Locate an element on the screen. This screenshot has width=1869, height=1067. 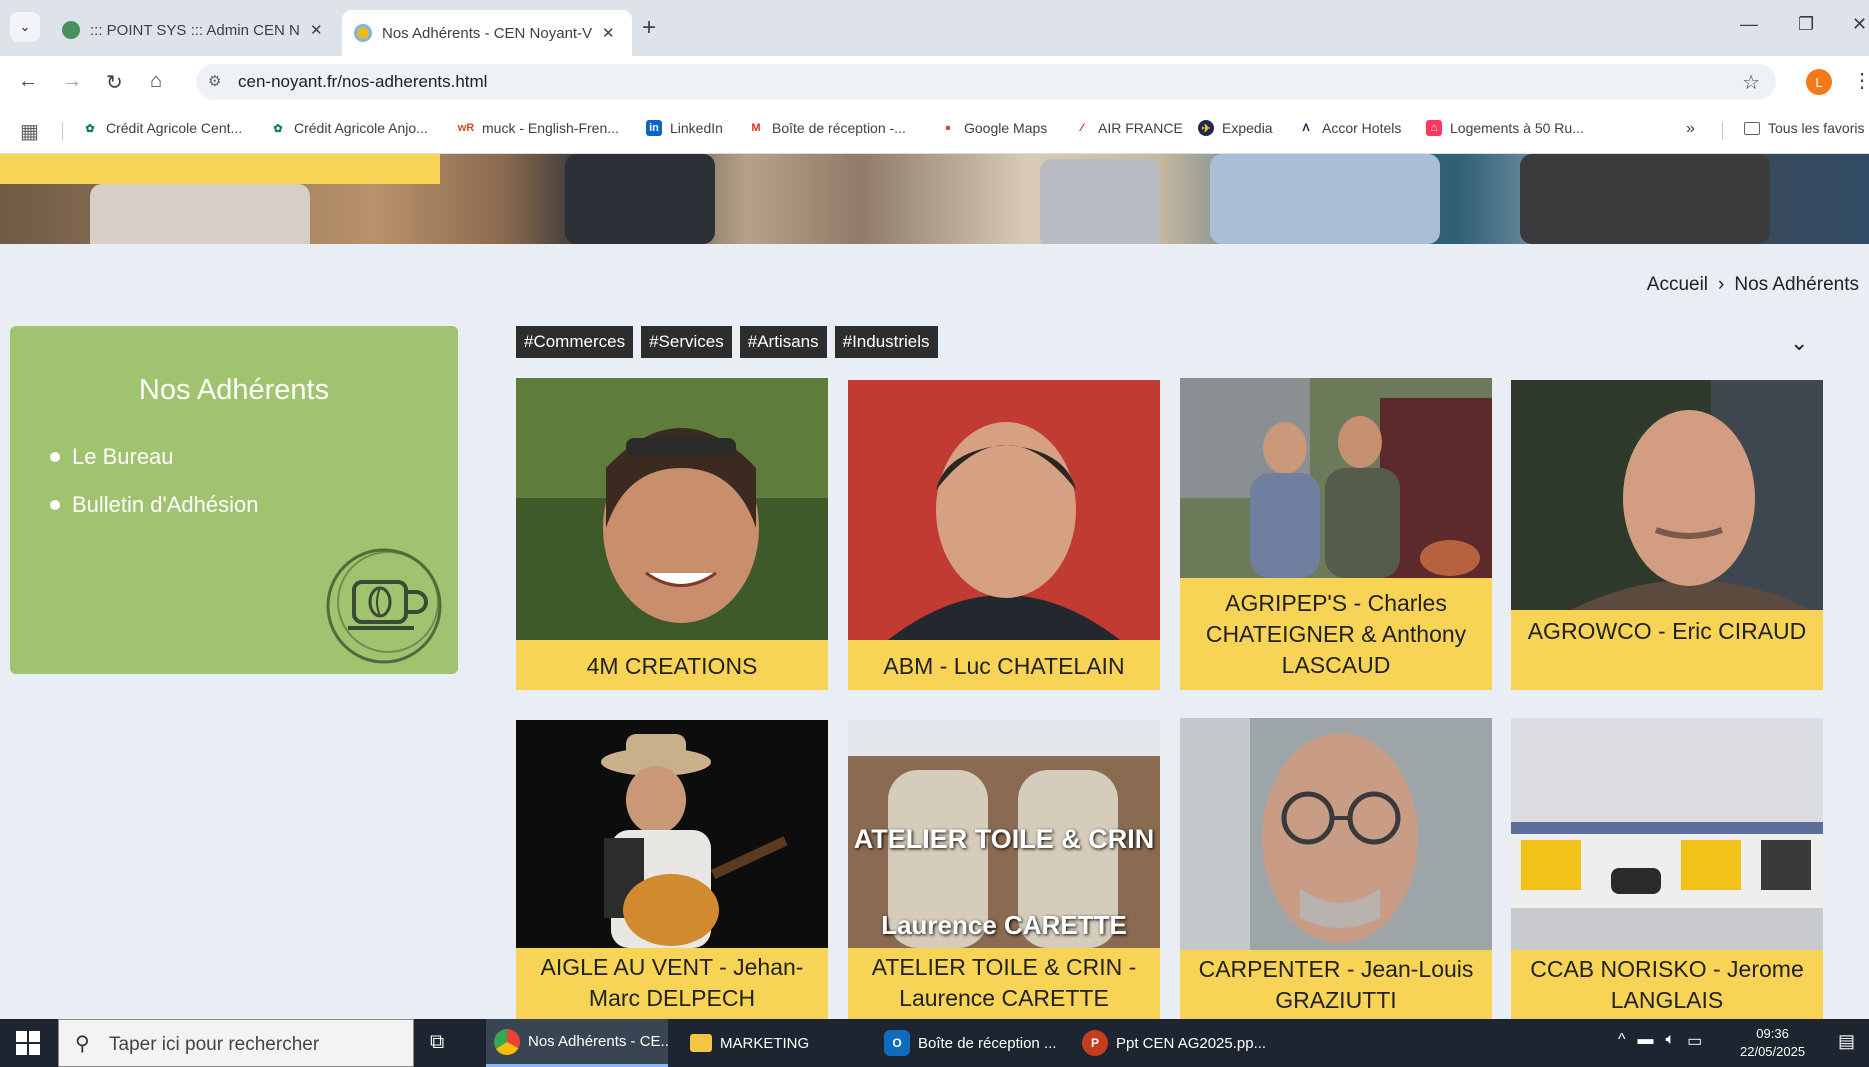
accor-icon: Λ is located at coordinates (1306, 128).